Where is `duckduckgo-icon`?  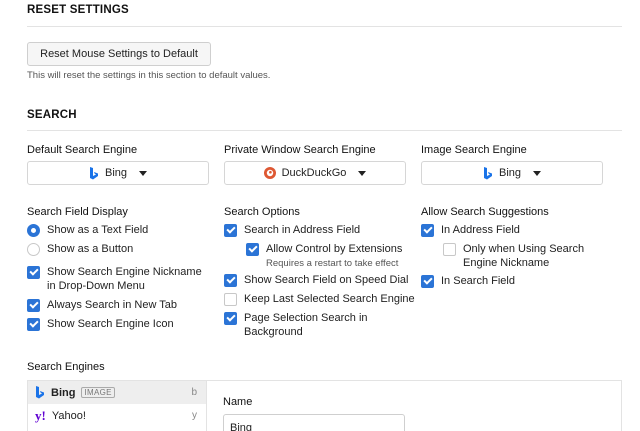
duckduckgo-icon is located at coordinates (269, 173).